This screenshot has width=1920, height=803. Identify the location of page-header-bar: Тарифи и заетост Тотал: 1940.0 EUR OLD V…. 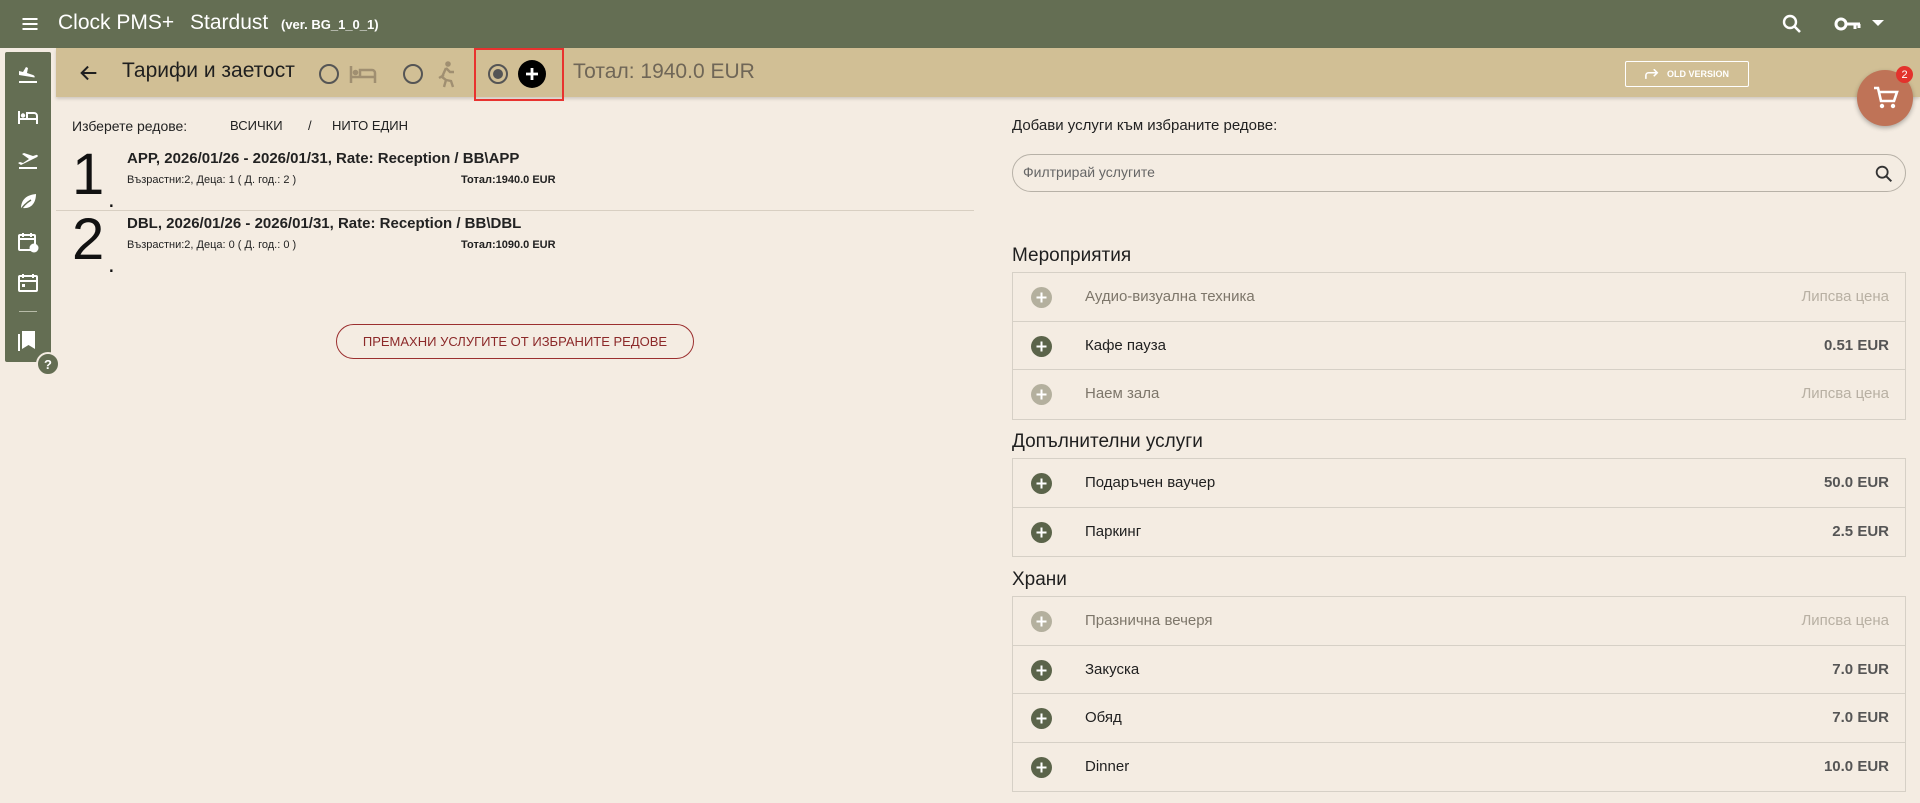
(988, 74).